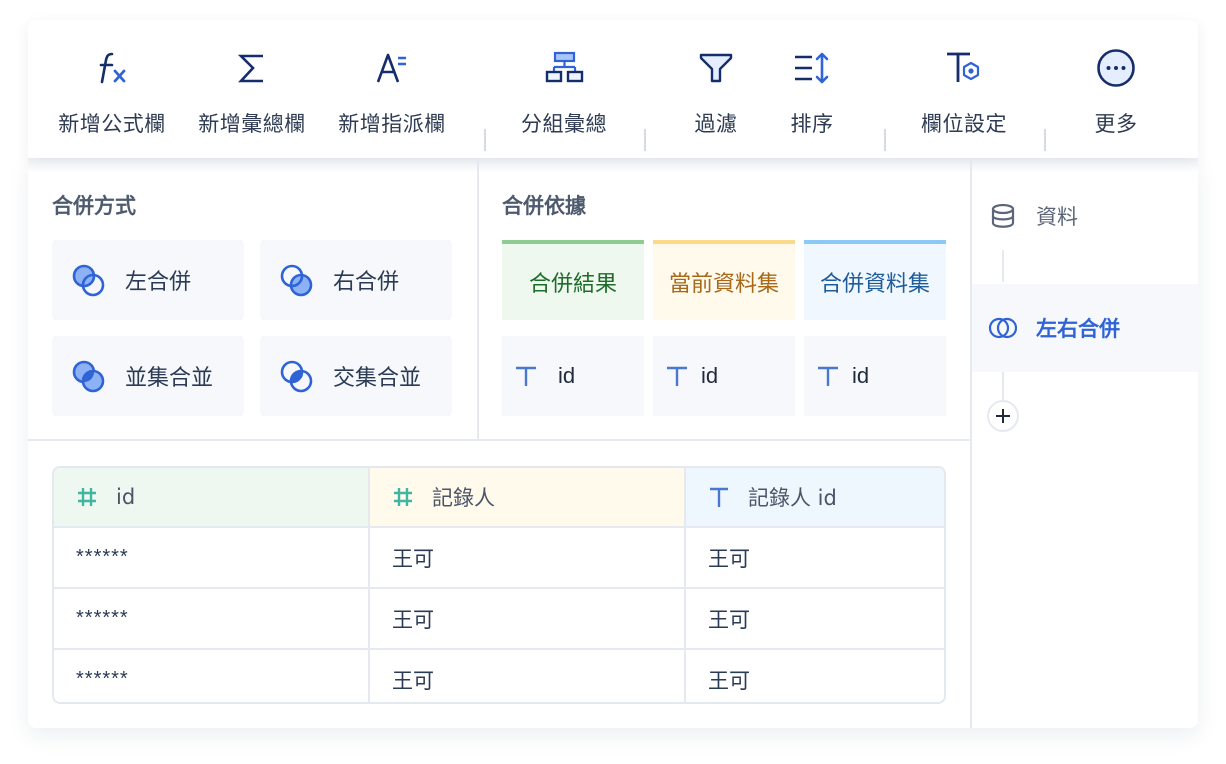 This screenshot has height=764, width=1226. What do you see at coordinates (1116, 68) in the screenshot?
I see `more-ellipsis-icon` at bounding box center [1116, 68].